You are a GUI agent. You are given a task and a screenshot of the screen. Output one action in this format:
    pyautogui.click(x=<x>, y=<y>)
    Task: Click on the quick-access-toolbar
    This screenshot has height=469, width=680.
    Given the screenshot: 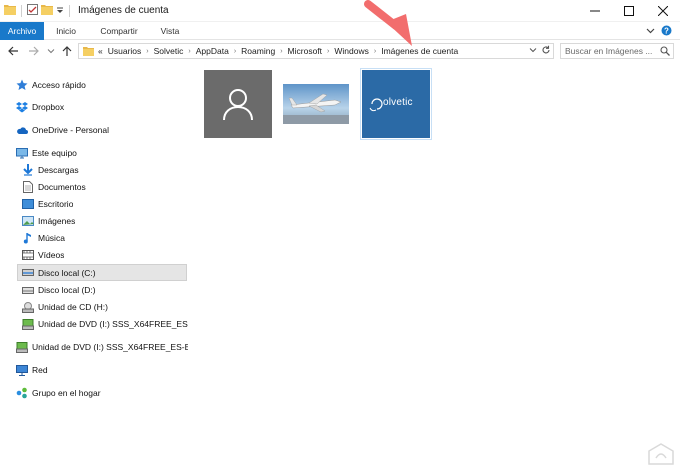 What is the action you would take?
    pyautogui.click(x=38, y=10)
    